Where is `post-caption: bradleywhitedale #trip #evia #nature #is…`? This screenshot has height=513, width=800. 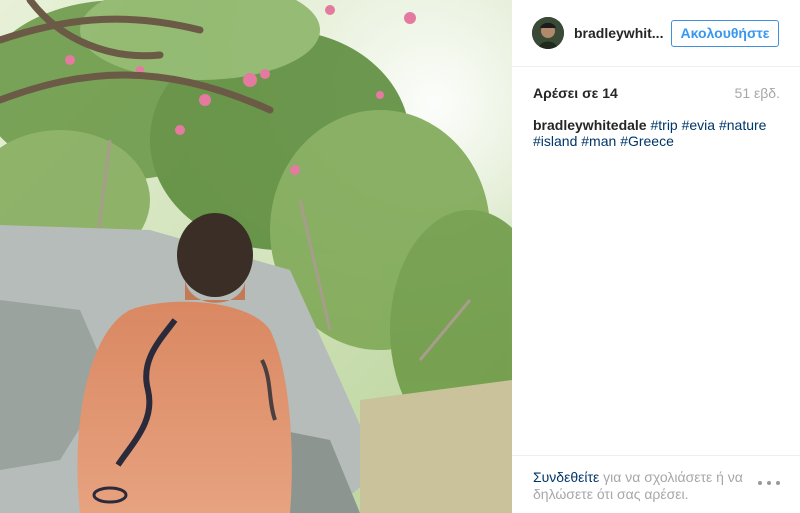 post-caption: bradleywhitedale #trip #evia #nature #is… is located at coordinates (658, 133).